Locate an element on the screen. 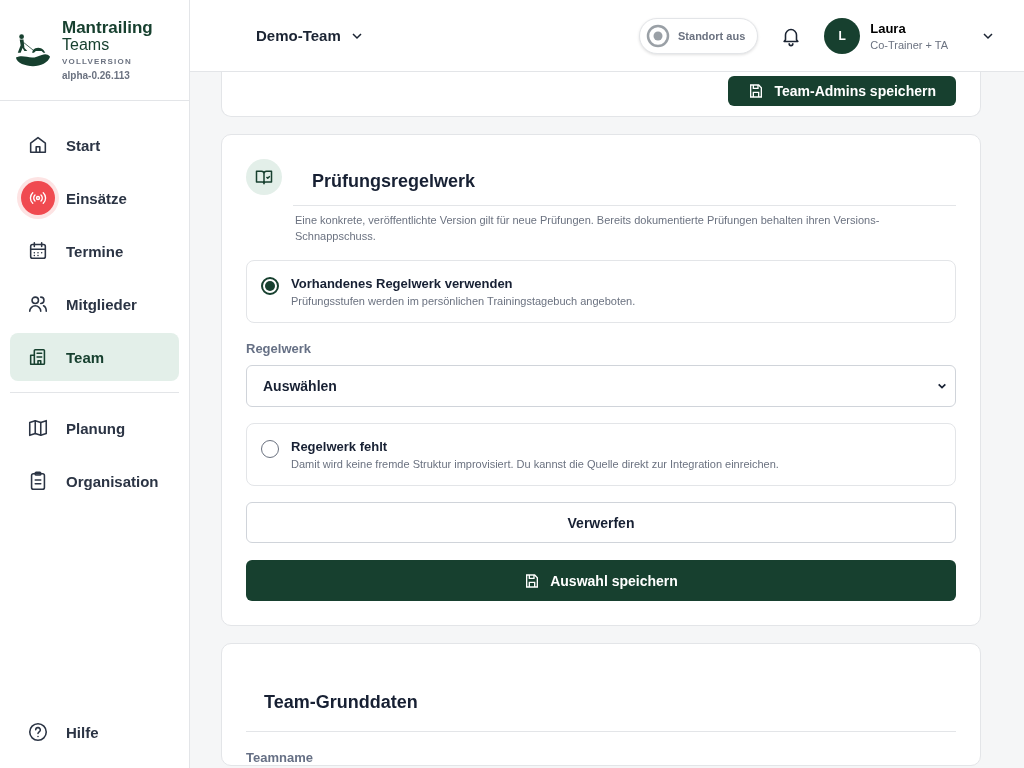  sidebar-item: Einsätze is located at coordinates (94, 198).